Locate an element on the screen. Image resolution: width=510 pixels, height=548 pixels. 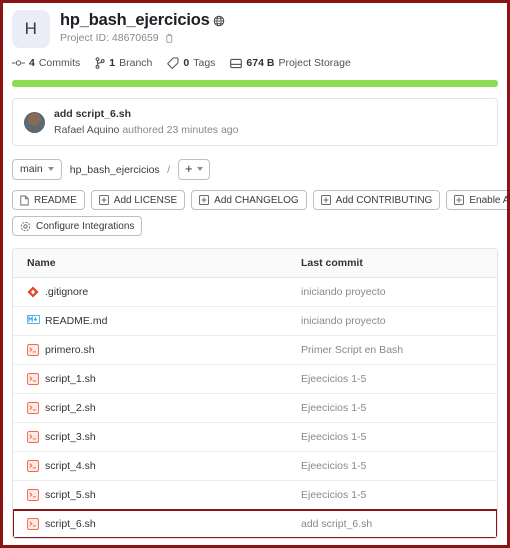
language-bar-wrapper is located at coordinates (259, 83).